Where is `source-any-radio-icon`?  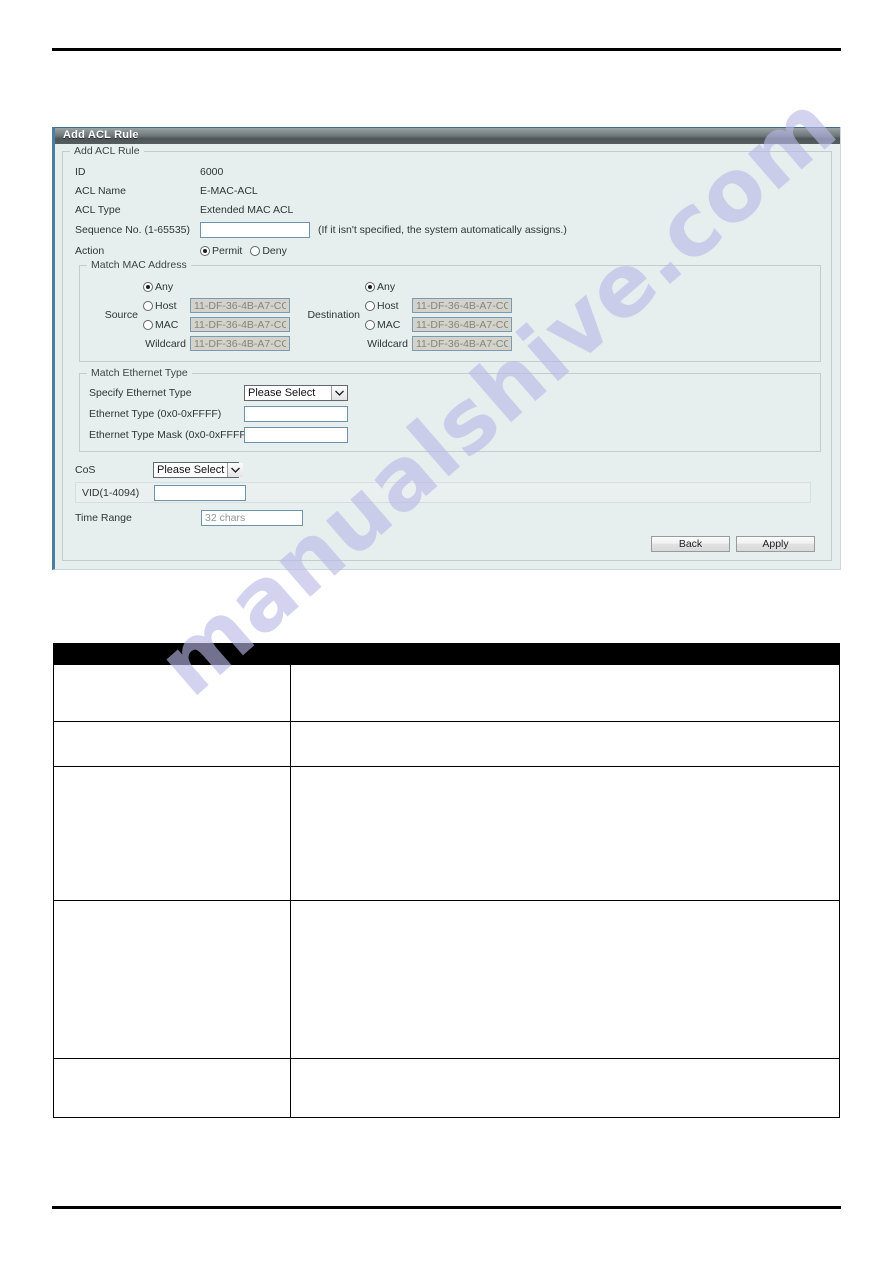 source-any-radio-icon is located at coordinates (148, 286).